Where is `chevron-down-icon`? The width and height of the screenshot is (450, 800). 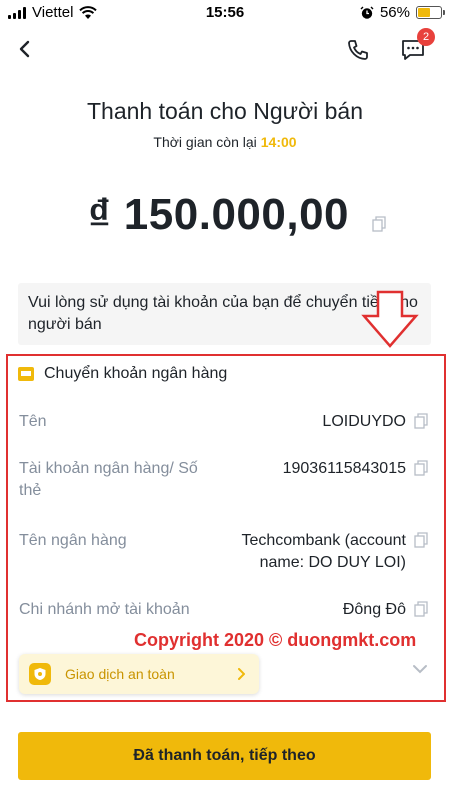 chevron-down-icon is located at coordinates (420, 669).